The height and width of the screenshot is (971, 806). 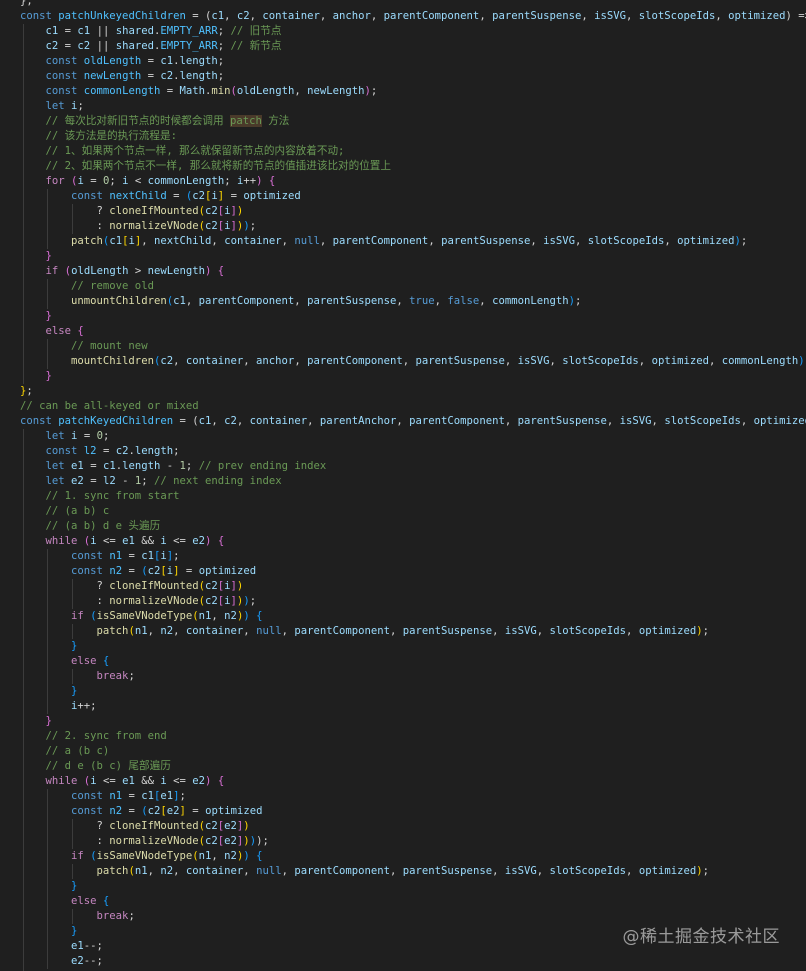 What do you see at coordinates (109, 346) in the screenshot?
I see `code-token: // mount new` at bounding box center [109, 346].